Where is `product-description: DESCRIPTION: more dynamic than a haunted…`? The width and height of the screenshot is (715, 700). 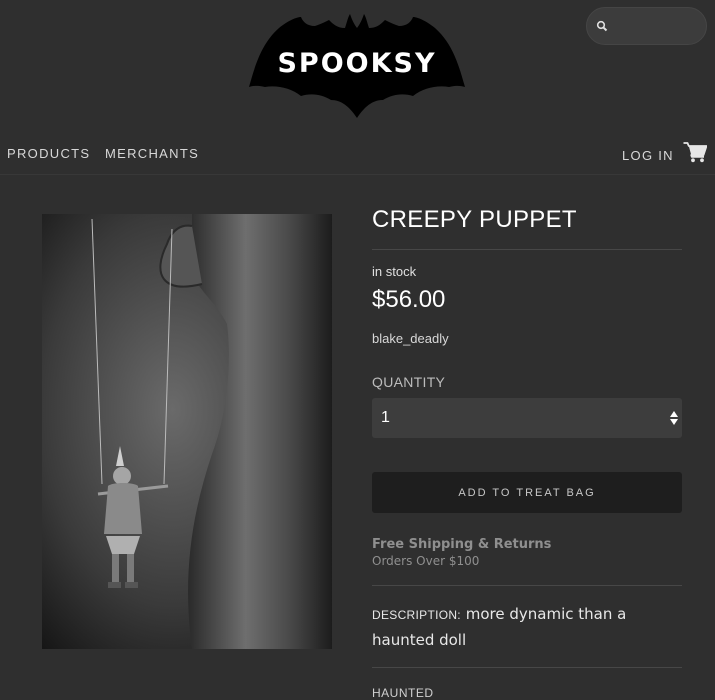
product-description: DESCRIPTION: more dynamic than a haunted… is located at coordinates (527, 627).